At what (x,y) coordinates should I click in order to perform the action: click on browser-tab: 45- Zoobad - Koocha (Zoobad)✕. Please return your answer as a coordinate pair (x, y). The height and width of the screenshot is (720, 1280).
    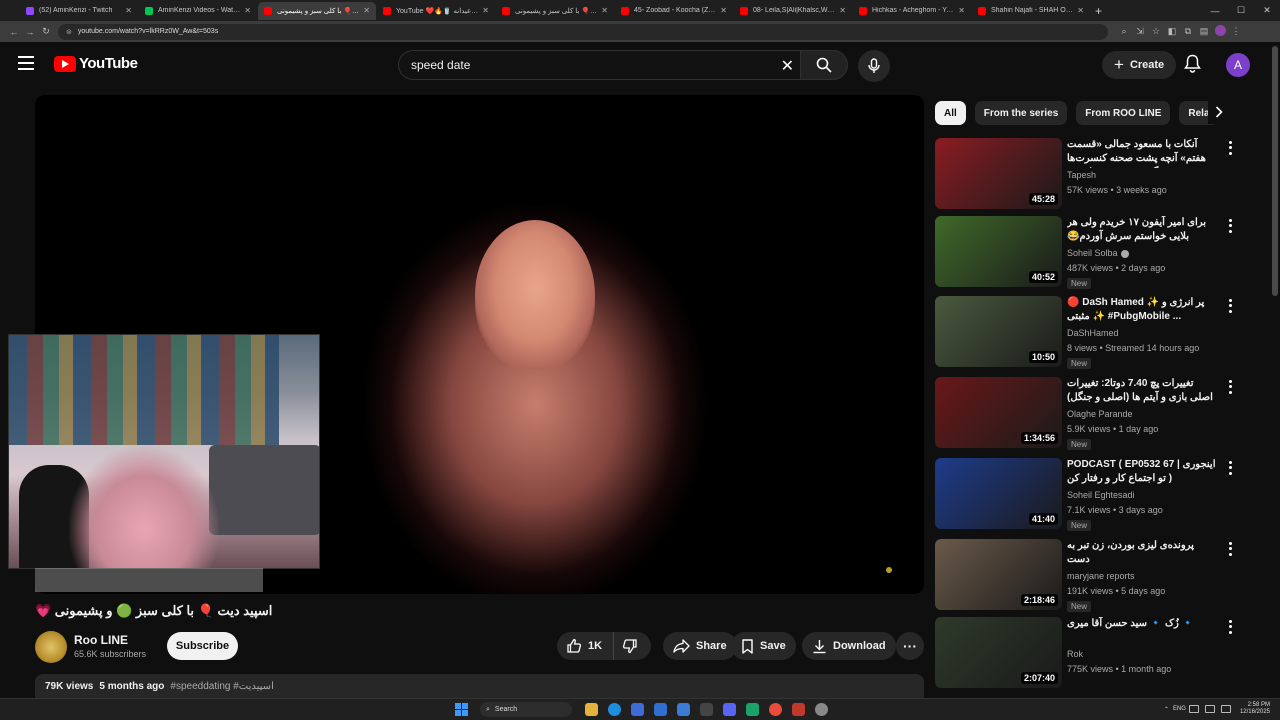
    Looking at the image, I should click on (674, 11).